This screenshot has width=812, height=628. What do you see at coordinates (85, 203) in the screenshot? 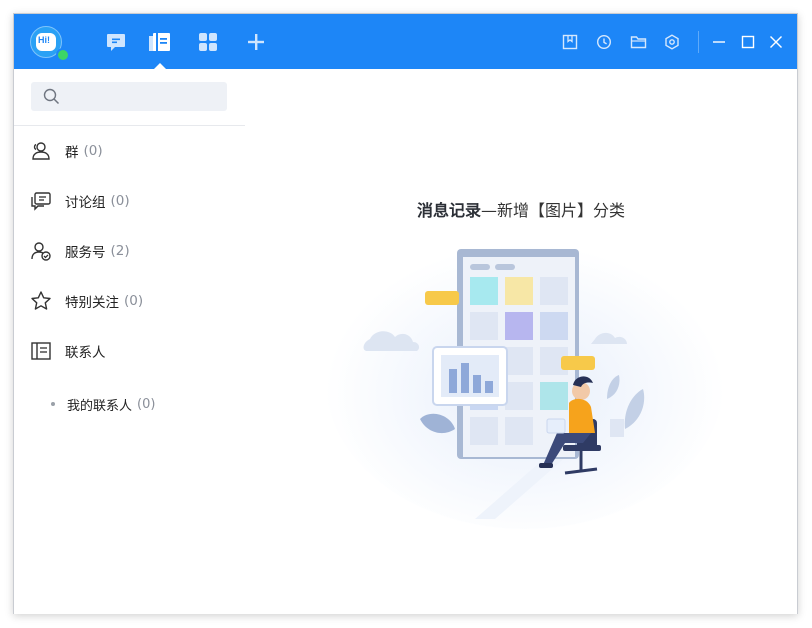
I see `sidebar-item-label: 讨论组` at bounding box center [85, 203].